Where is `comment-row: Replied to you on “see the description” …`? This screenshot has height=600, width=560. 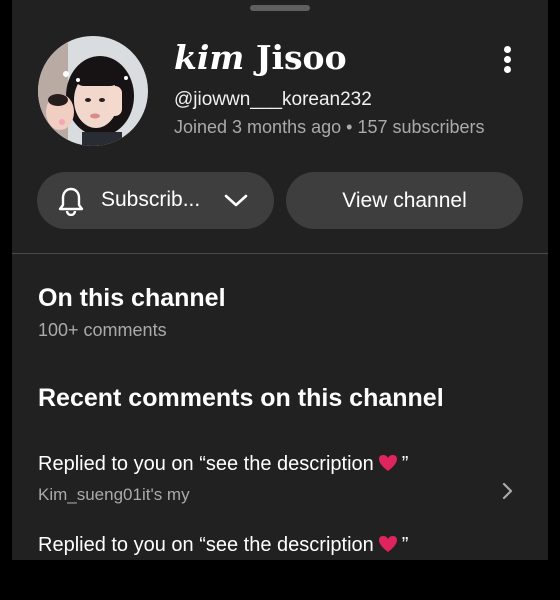
comment-row: Replied to you on “see the description” … is located at coordinates (280, 486).